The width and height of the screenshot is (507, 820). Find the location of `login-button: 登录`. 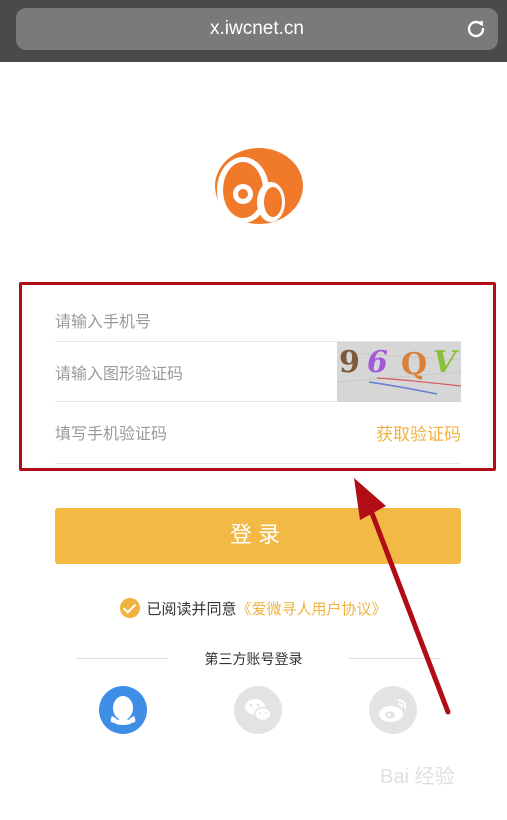

login-button: 登录 is located at coordinates (258, 536).